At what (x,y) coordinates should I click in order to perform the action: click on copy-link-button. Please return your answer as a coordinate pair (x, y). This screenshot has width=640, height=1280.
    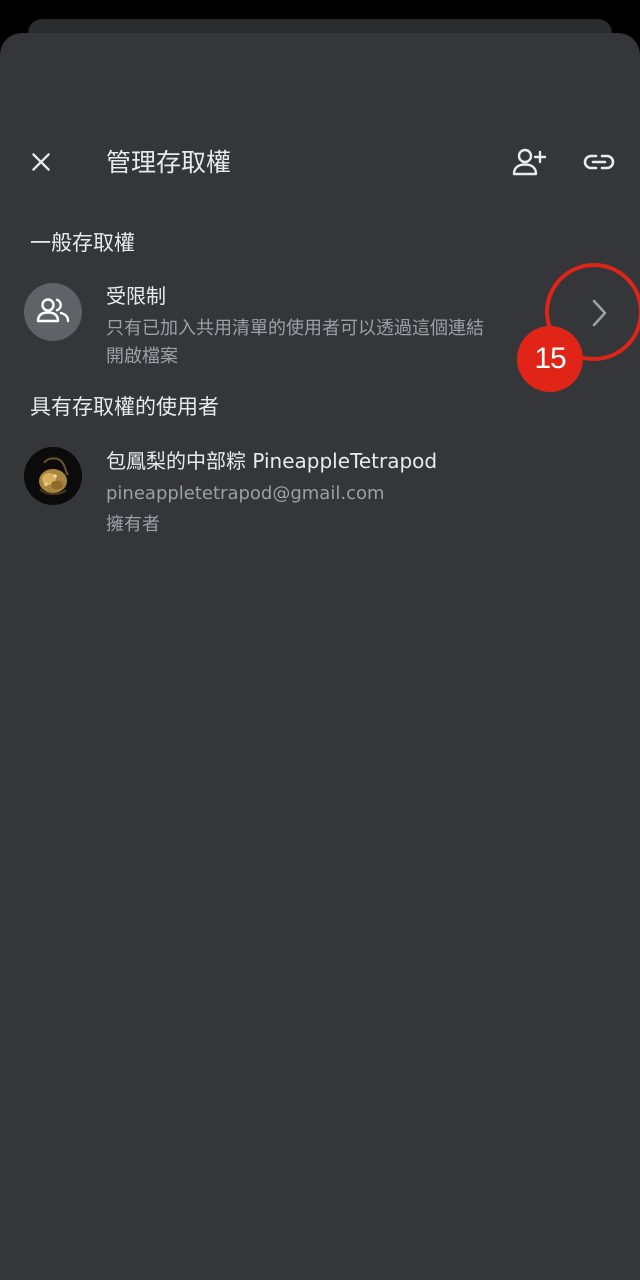
    Looking at the image, I should click on (599, 164).